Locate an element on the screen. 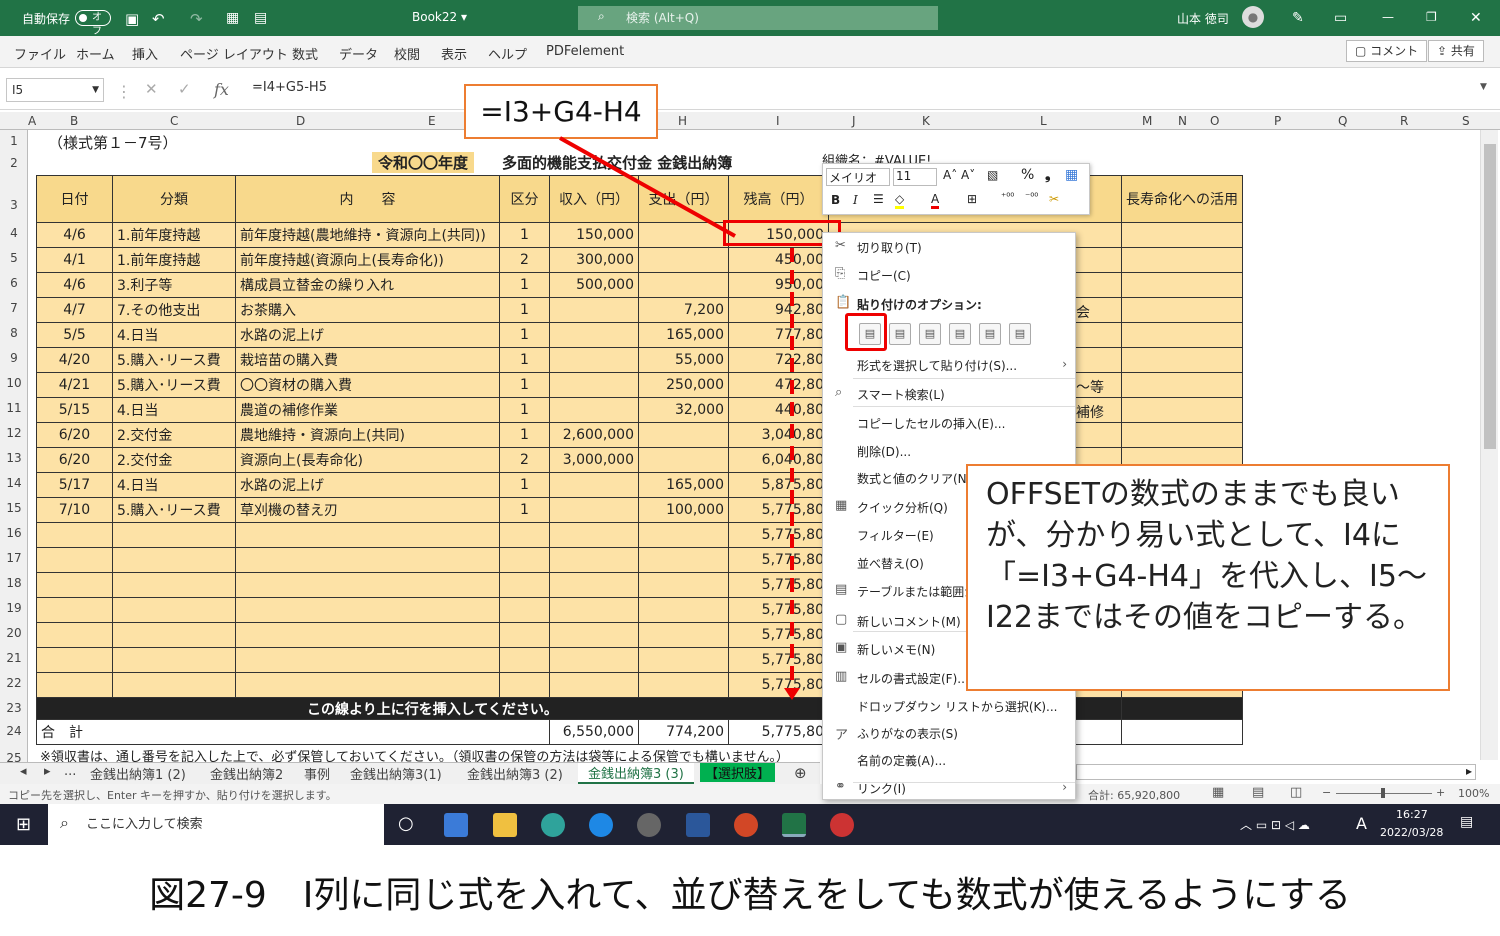 Image resolution: width=1500 pixels, height=936 pixels. row-header: 1 is located at coordinates (14, 141).